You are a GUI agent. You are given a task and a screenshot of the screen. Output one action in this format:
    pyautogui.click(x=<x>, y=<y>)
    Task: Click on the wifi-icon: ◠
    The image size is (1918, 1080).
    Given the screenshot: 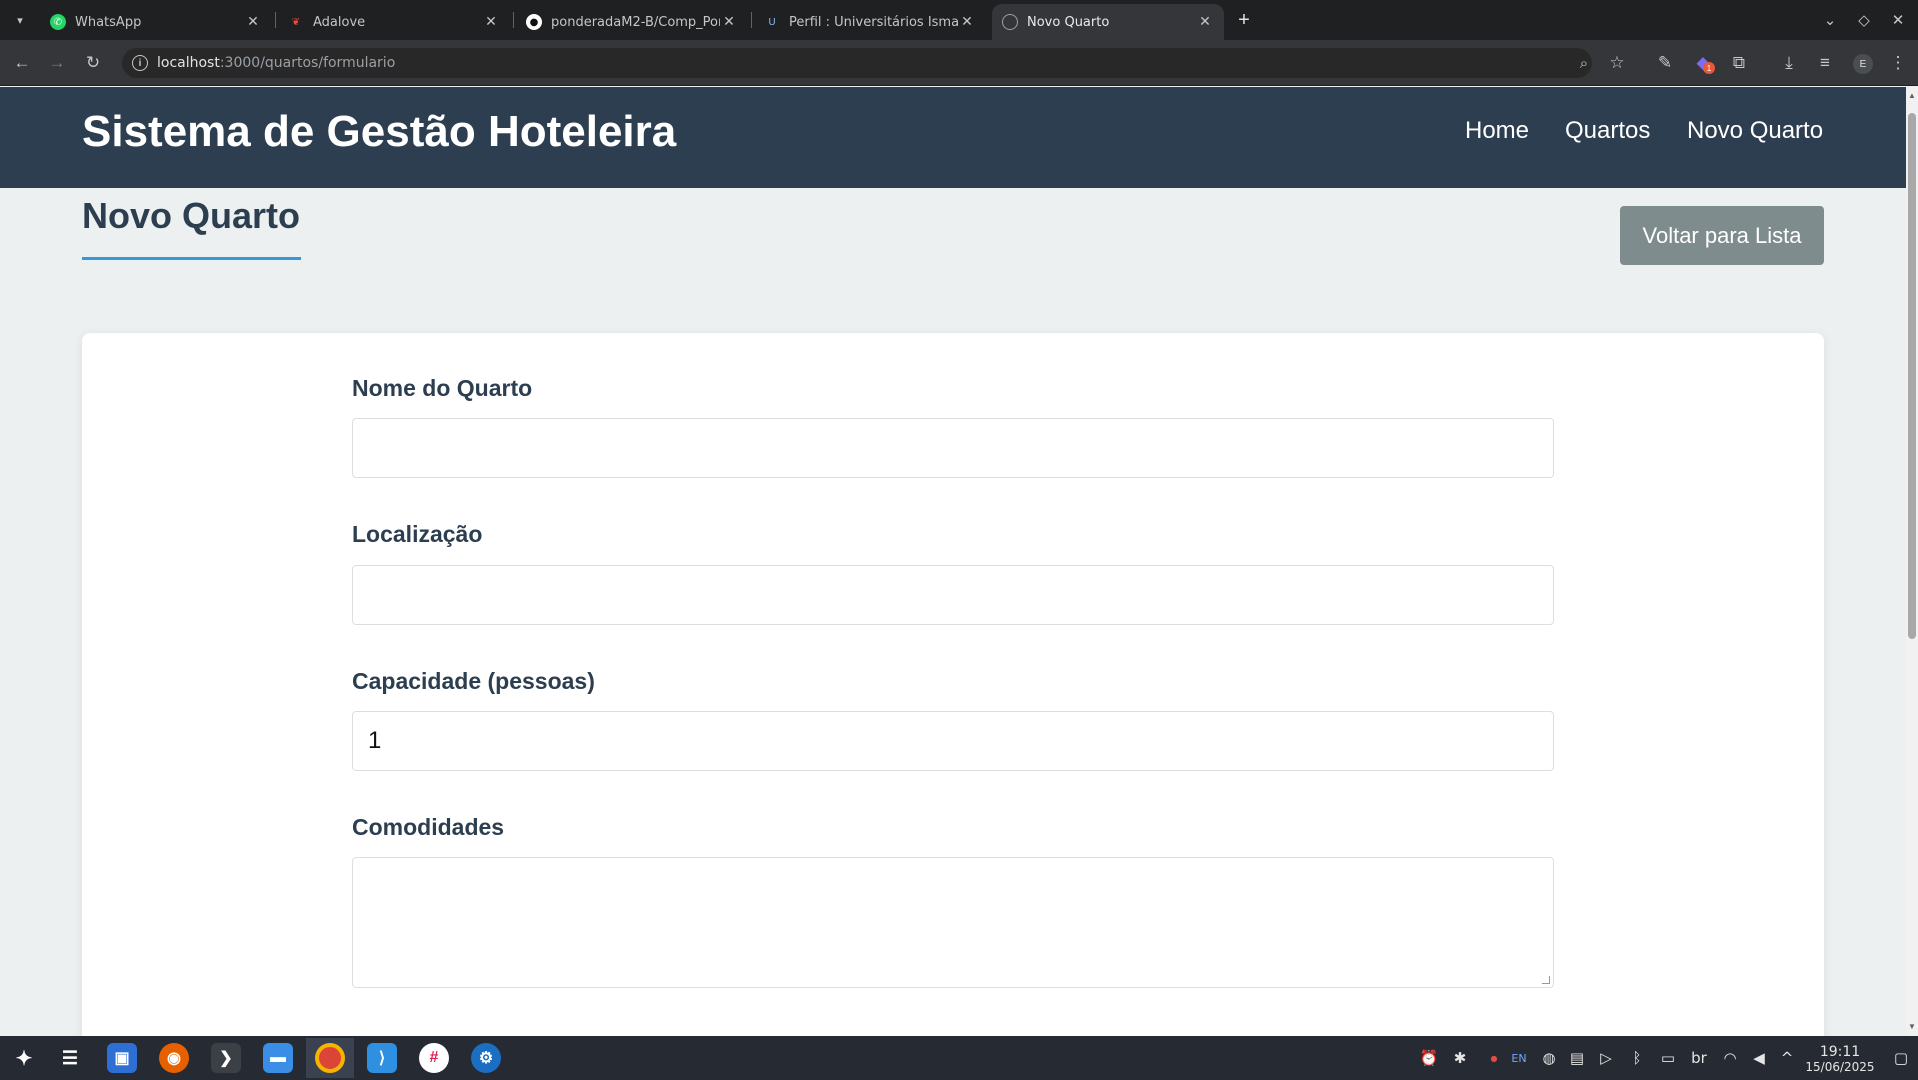 What is the action you would take?
    pyautogui.click(x=1730, y=1058)
    